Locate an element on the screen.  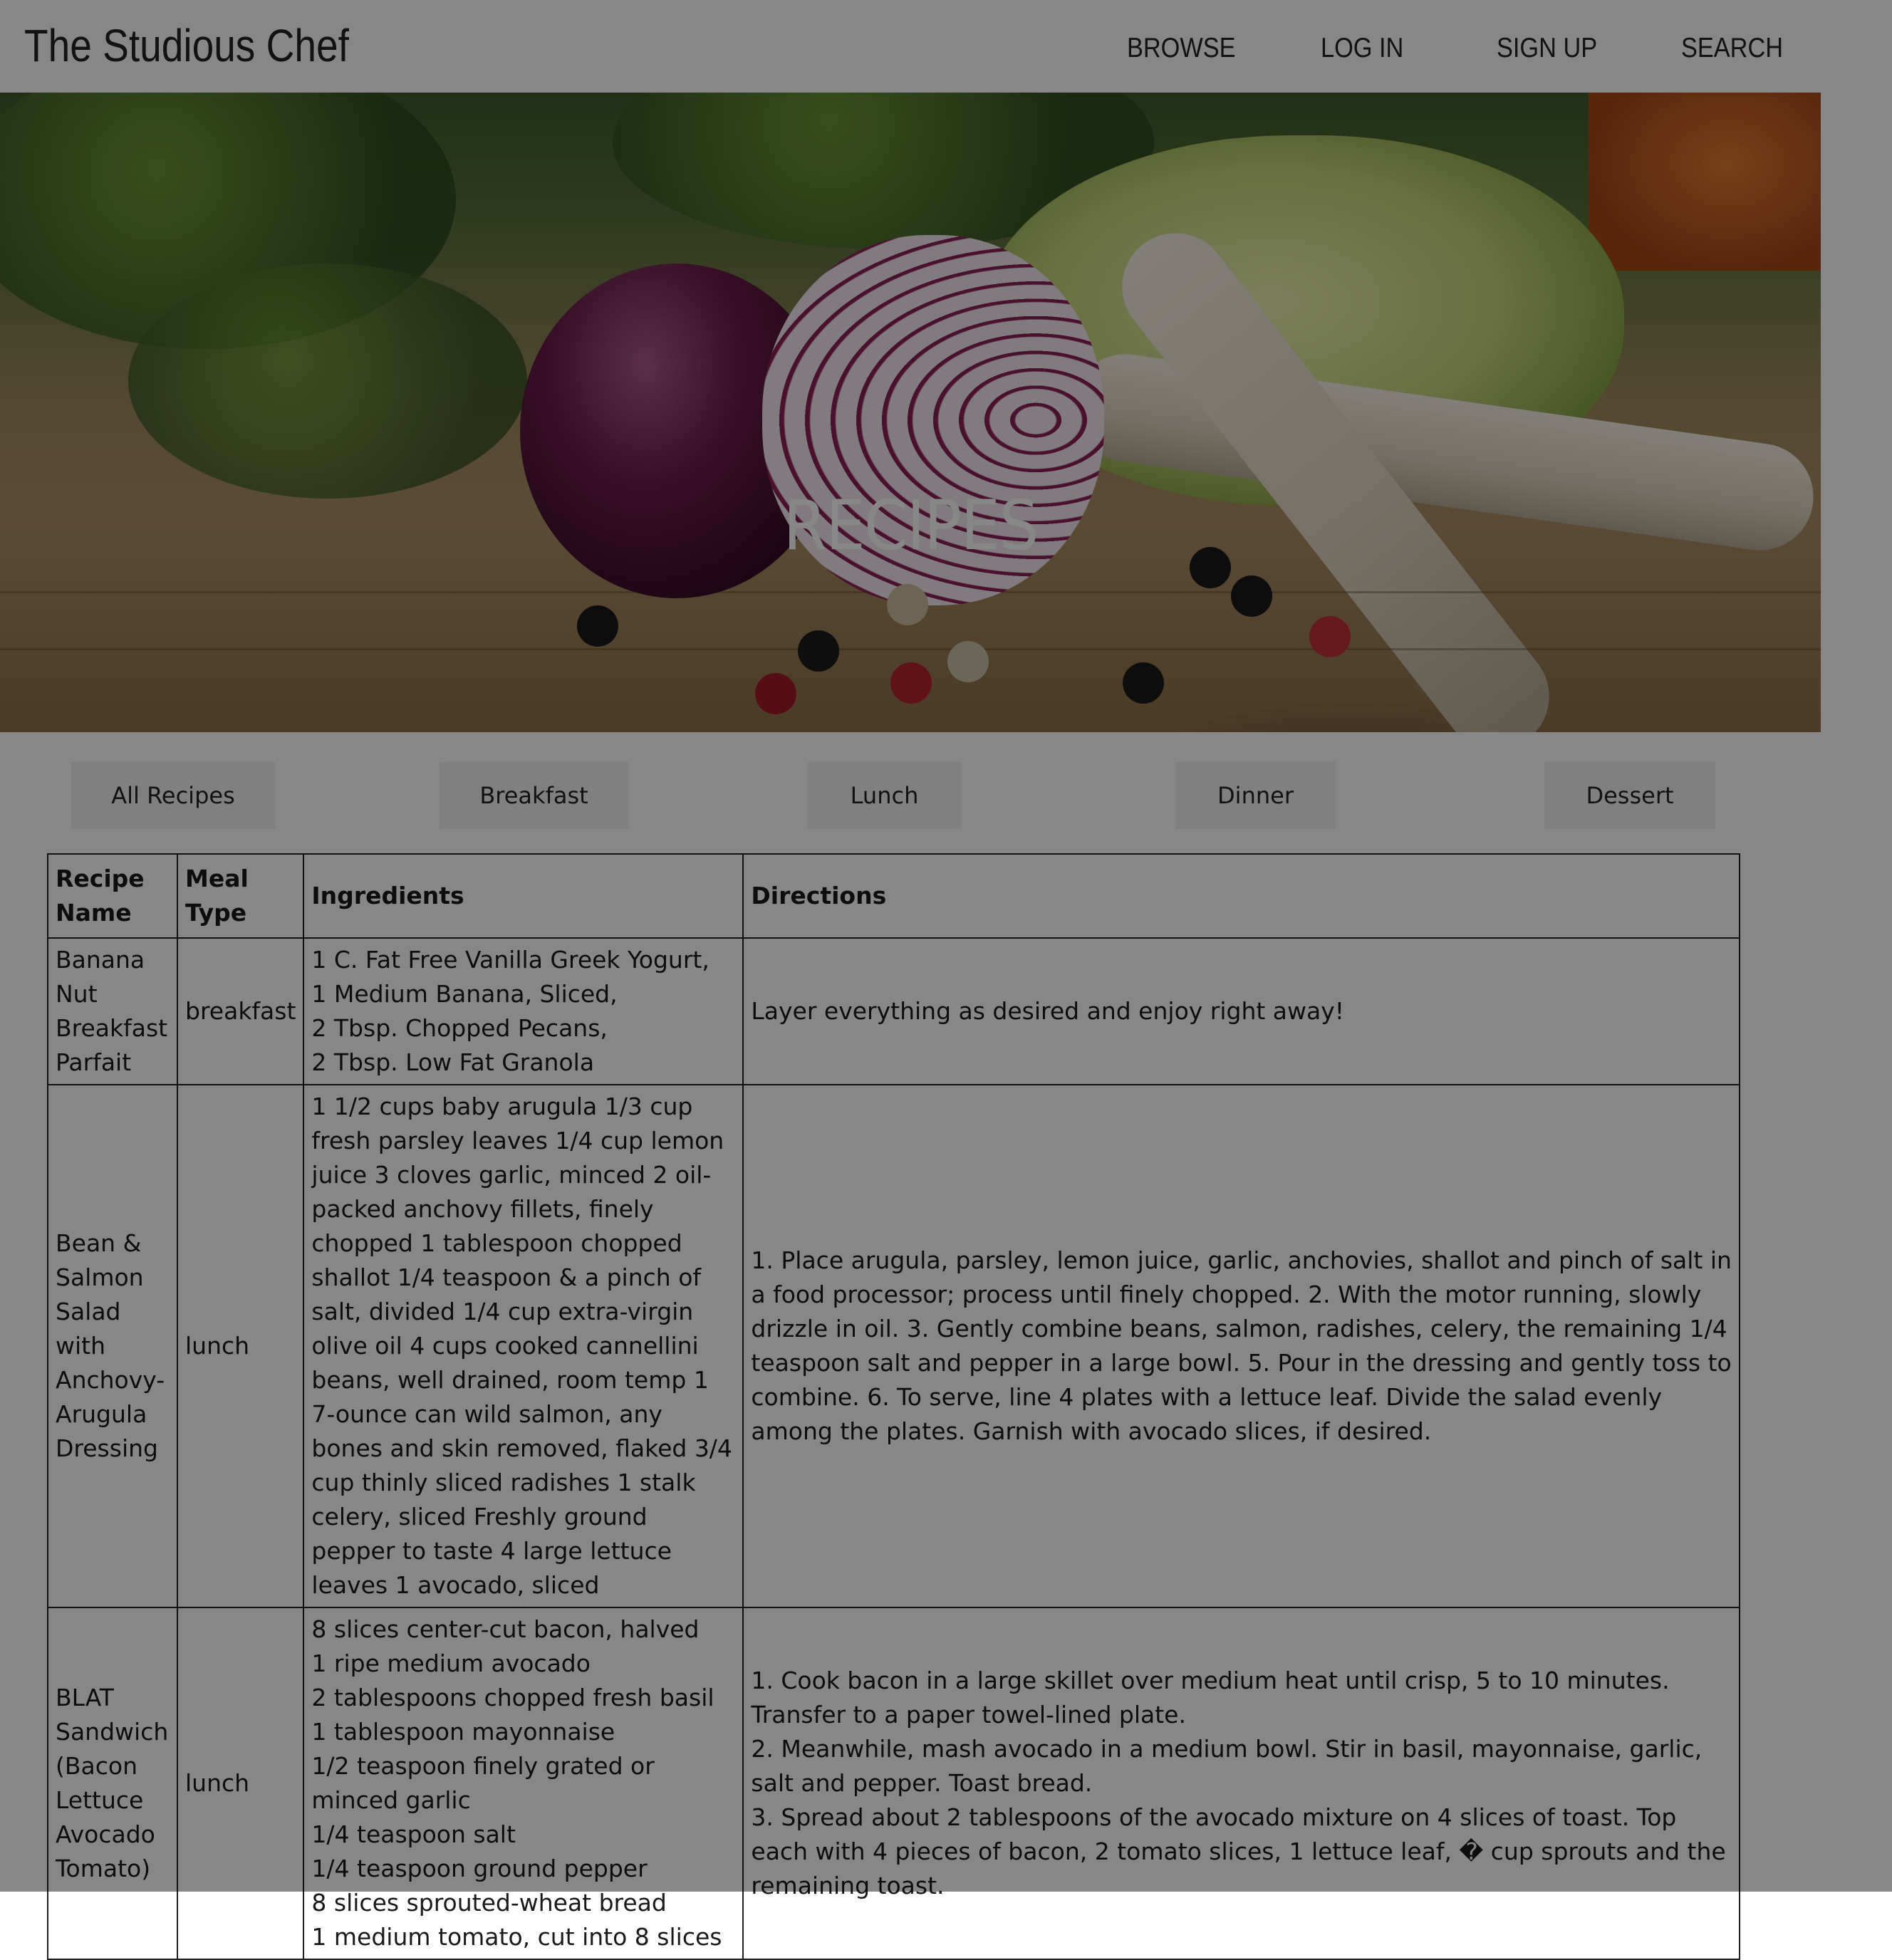
category-lunch-button: Lunch is located at coordinates (884, 796).